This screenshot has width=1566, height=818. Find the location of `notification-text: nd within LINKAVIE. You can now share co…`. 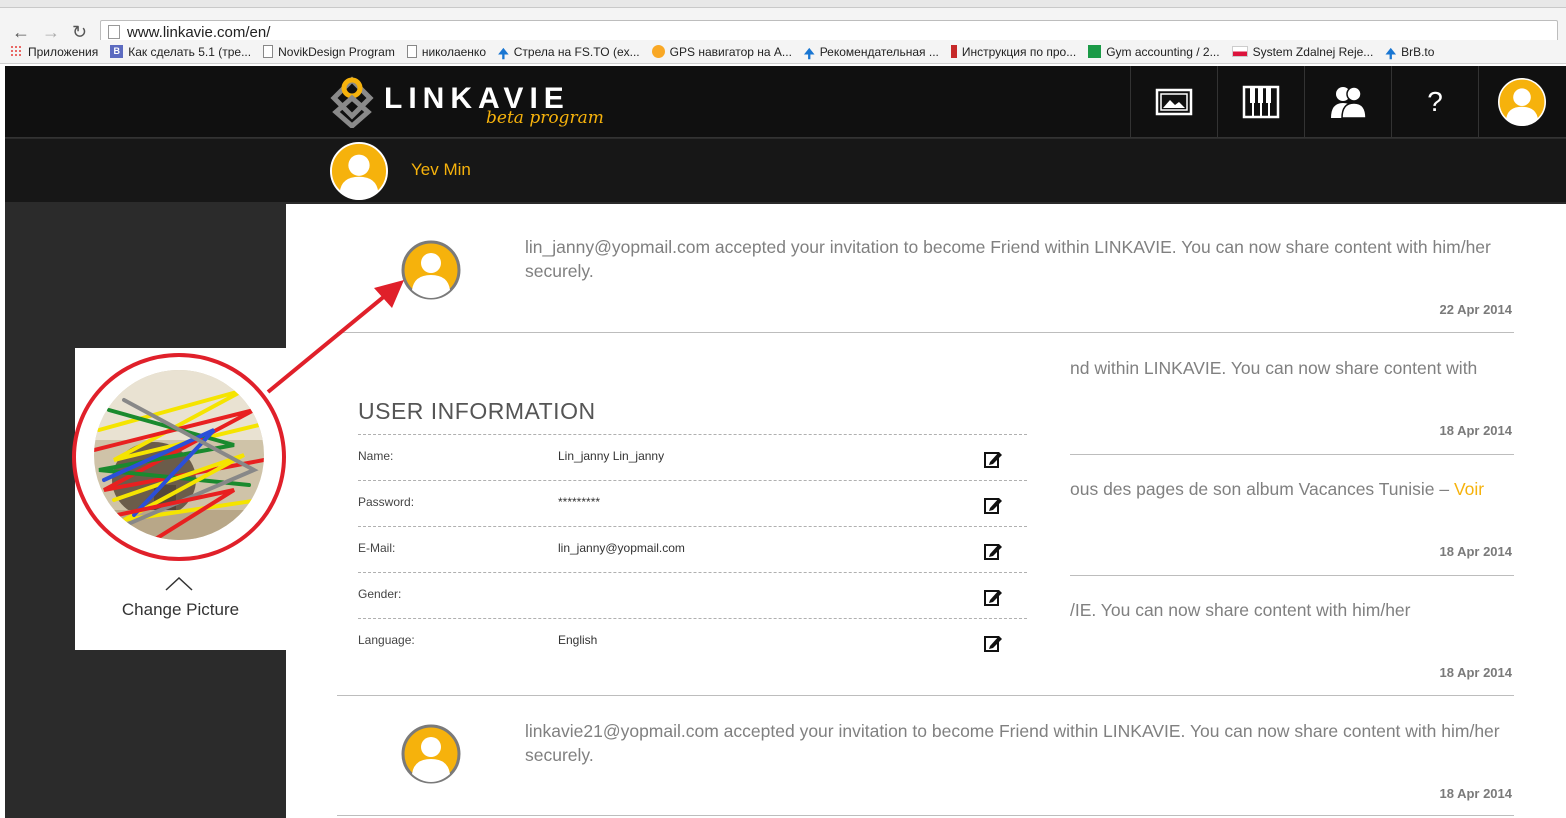

notification-text: nd within LINKAVIE. You can now share co… is located at coordinates (1274, 368).